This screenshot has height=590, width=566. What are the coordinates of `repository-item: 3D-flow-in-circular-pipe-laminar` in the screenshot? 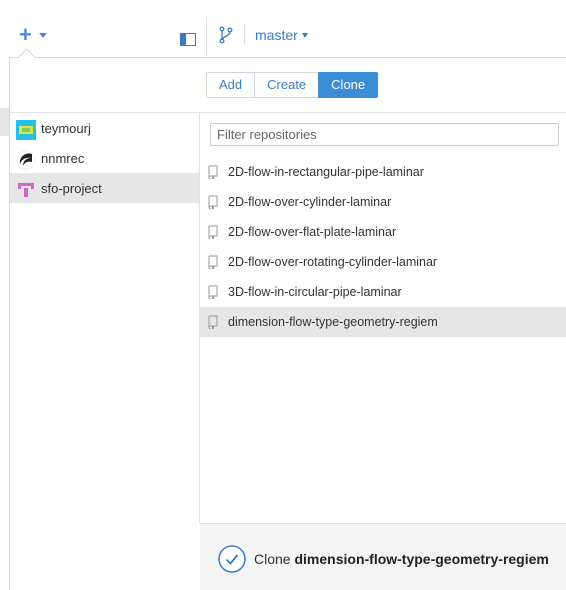 It's located at (383, 292).